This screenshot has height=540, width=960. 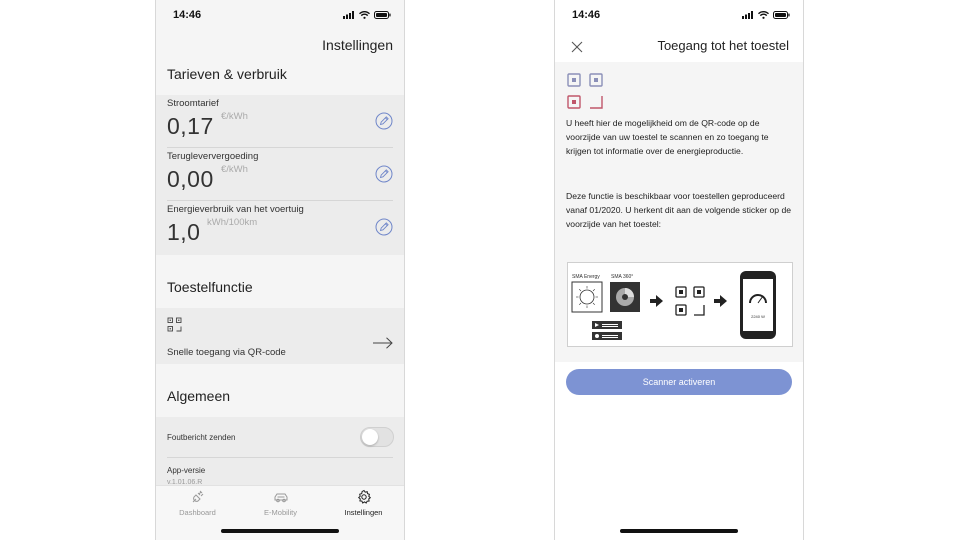 I want to click on car-icon, so click(x=280, y=498).